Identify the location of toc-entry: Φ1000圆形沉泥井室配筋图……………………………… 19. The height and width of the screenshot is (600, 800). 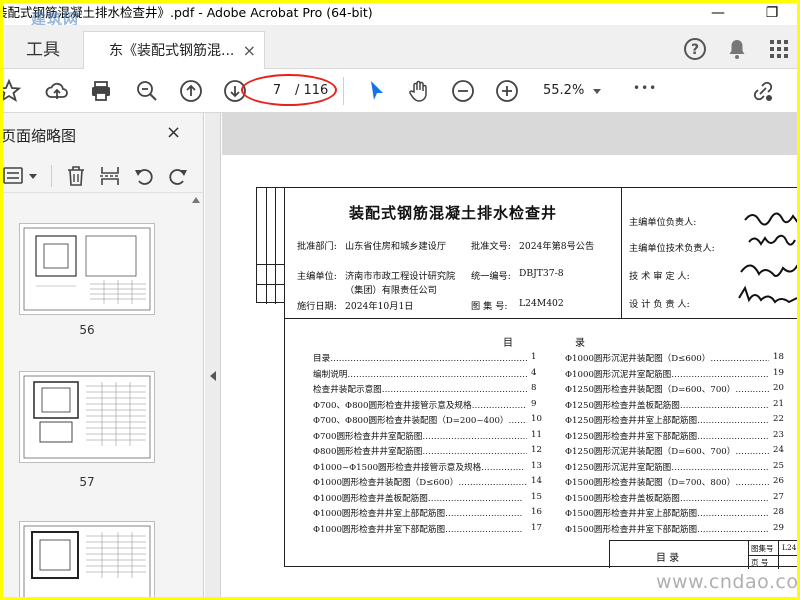
(674, 375).